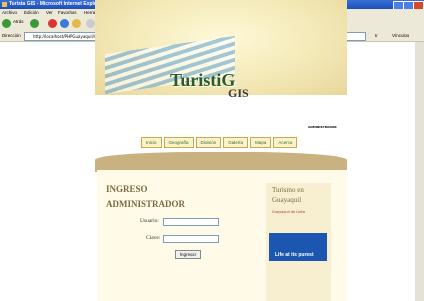  Describe the element at coordinates (191, 239) in the screenshot. I see `password-input` at that location.